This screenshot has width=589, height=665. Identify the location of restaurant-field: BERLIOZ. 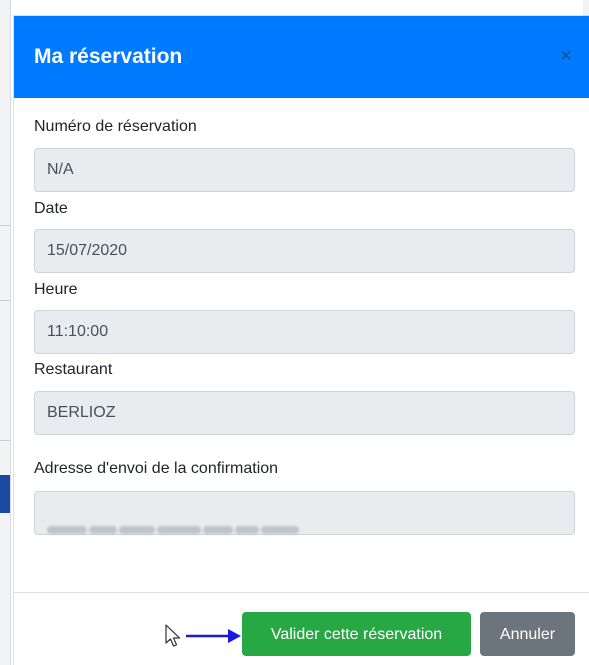
(304, 413).